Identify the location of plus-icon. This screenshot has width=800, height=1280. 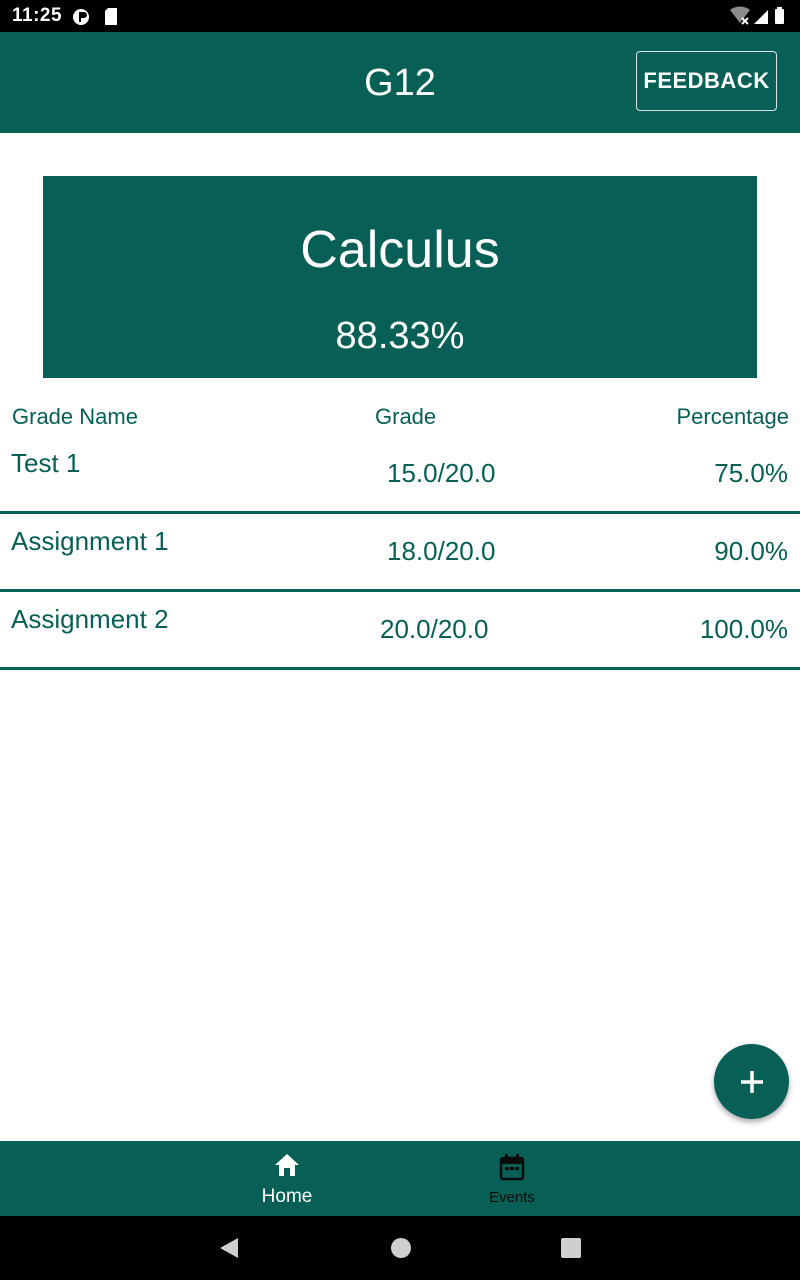
(751, 1081).